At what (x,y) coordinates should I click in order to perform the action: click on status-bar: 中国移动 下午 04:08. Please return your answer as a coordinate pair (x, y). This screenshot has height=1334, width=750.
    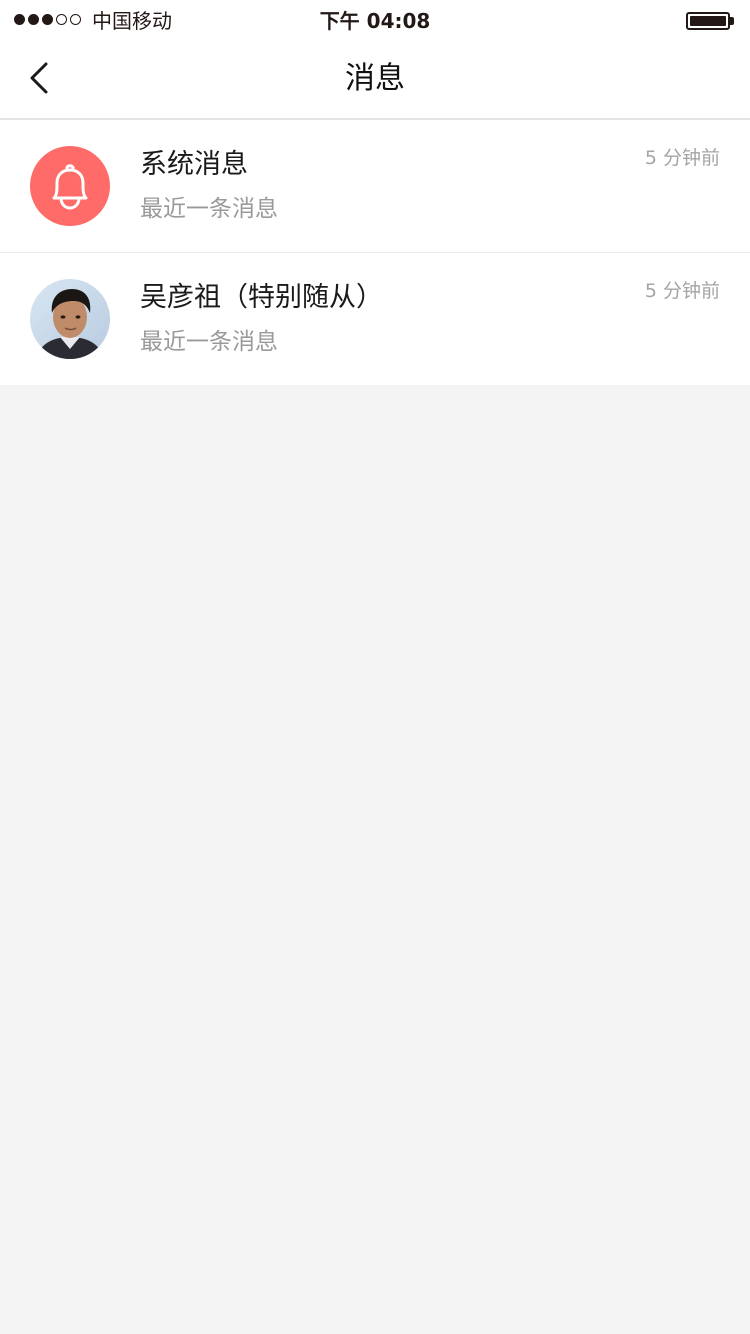
    Looking at the image, I should click on (375, 20).